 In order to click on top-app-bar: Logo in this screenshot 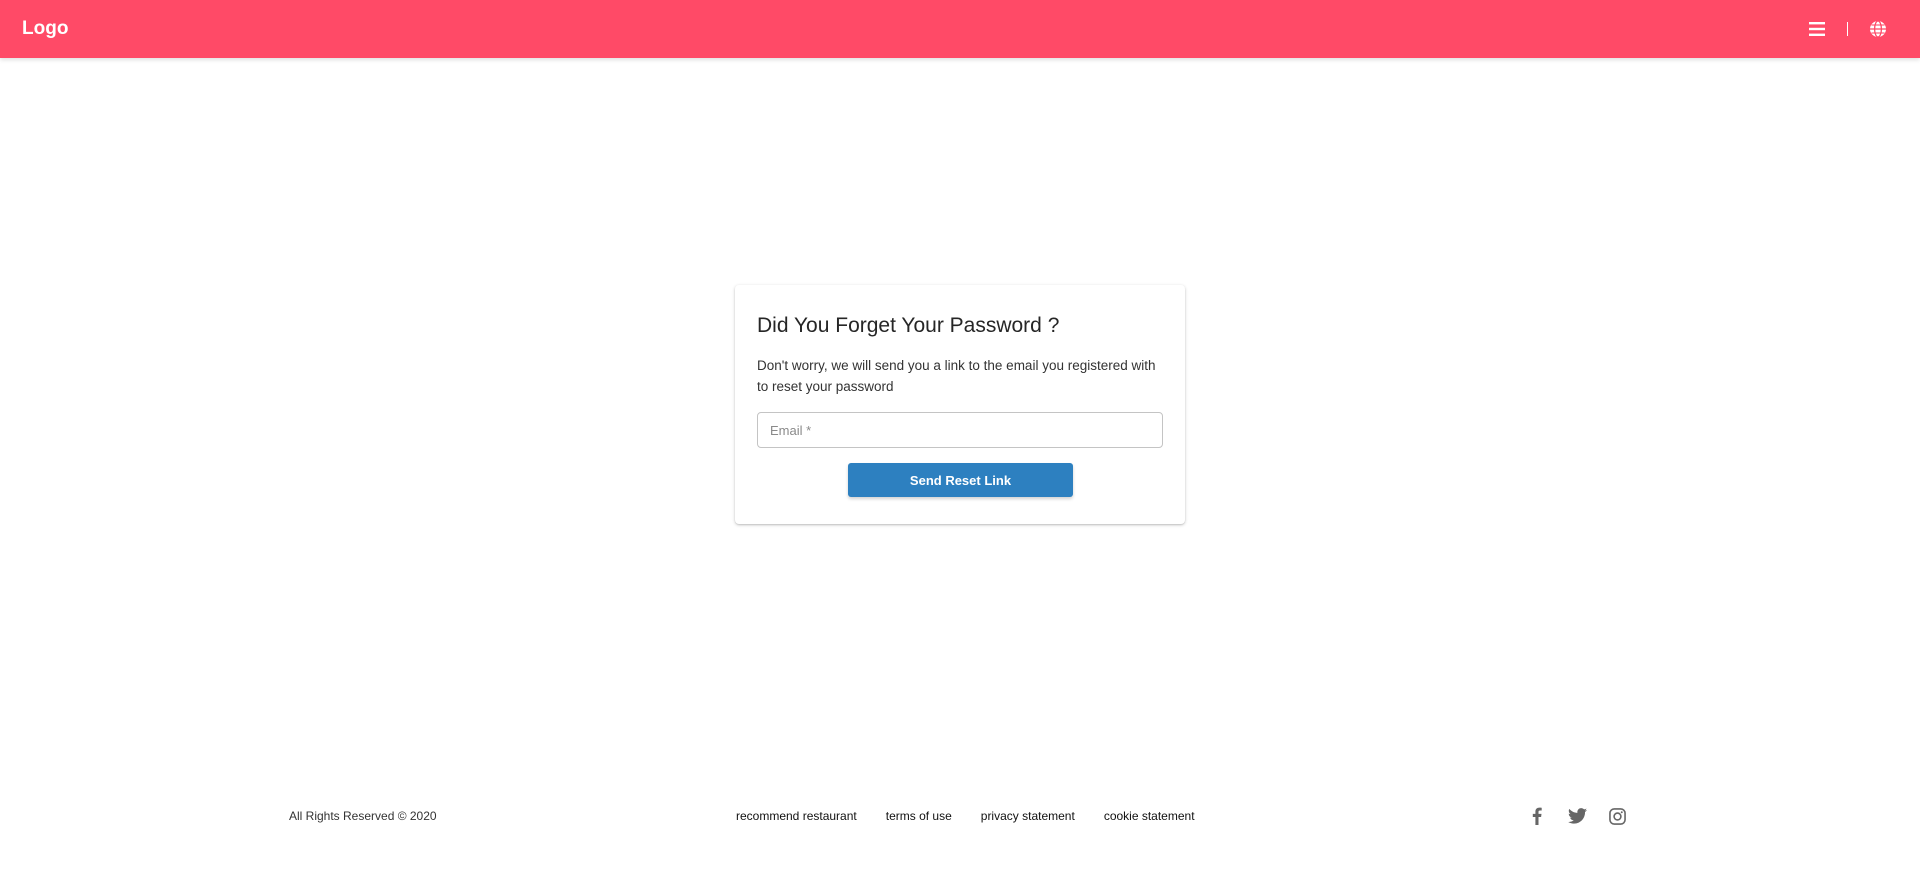, I will do `click(960, 29)`.